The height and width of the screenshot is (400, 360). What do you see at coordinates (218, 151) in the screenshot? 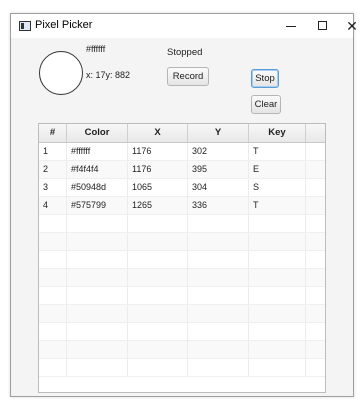
I see `cell-y: 302` at bounding box center [218, 151].